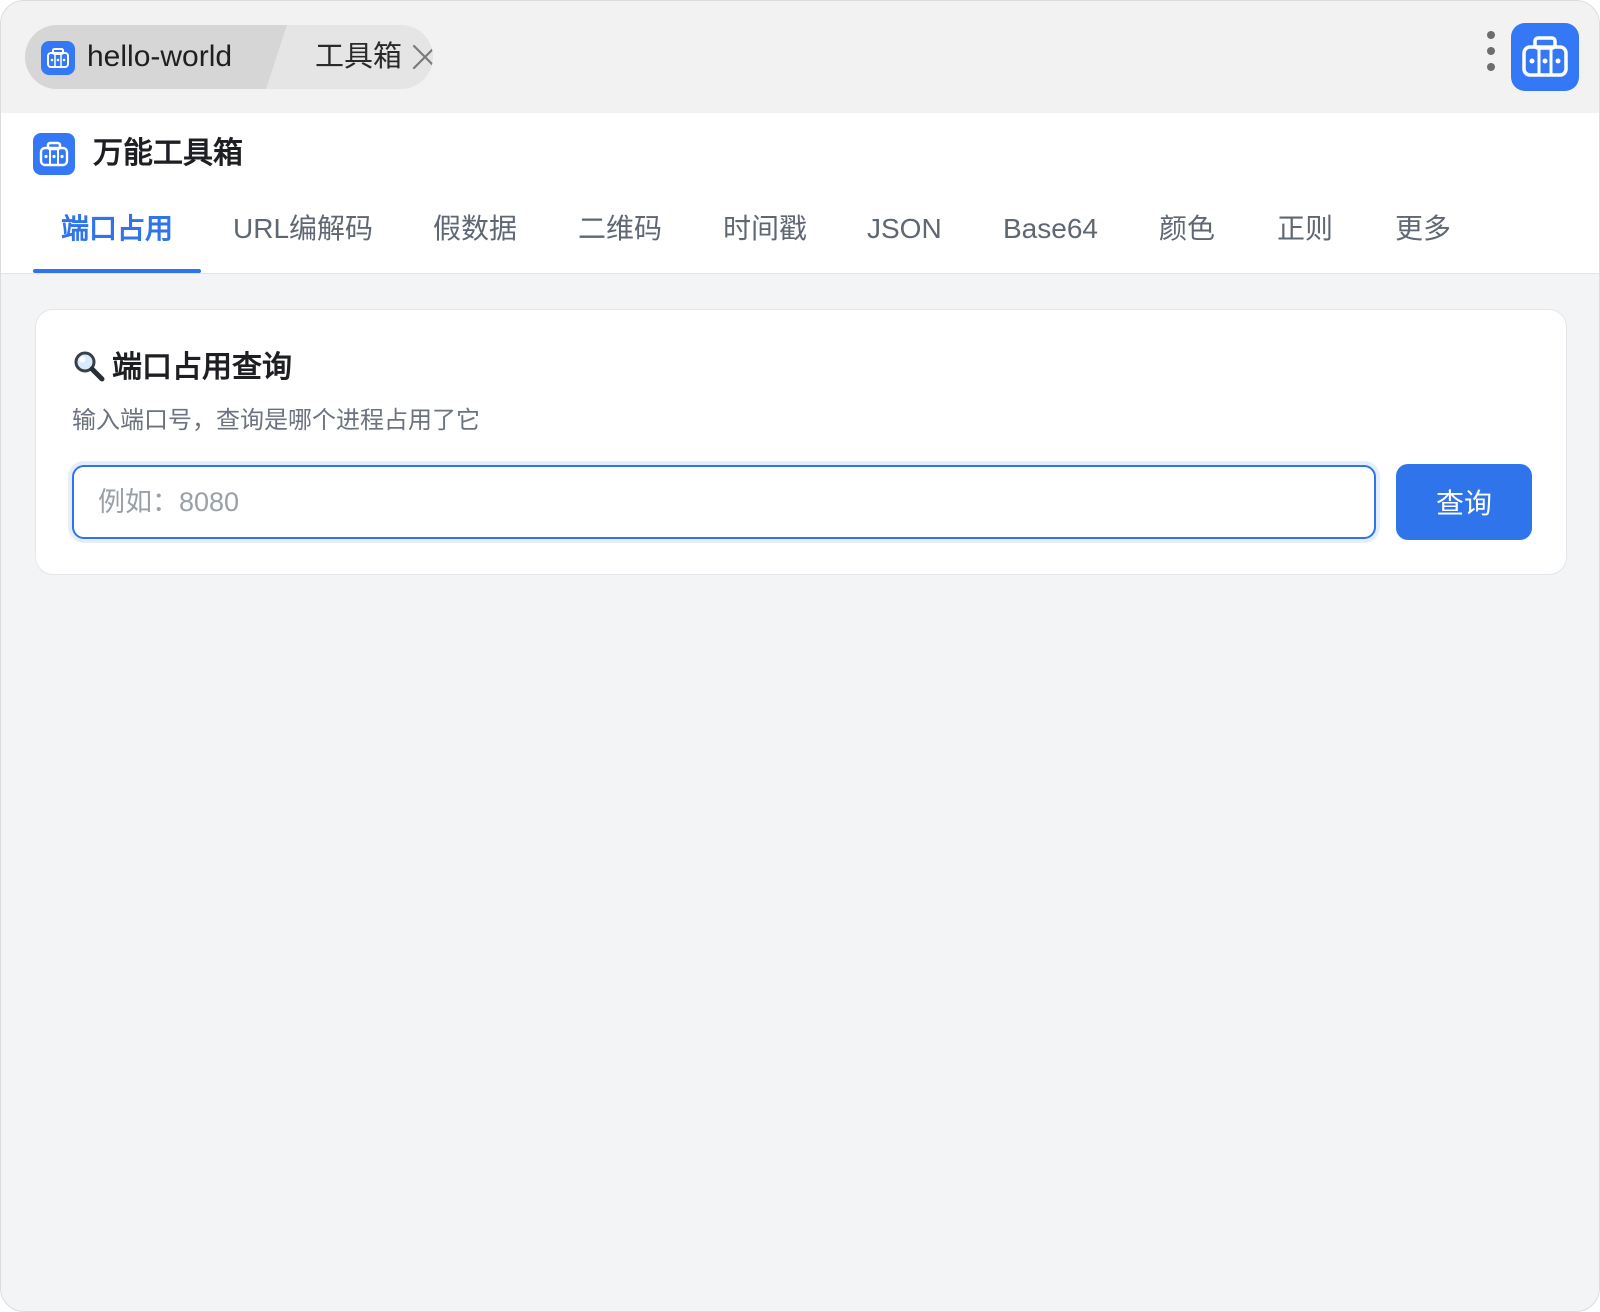 The height and width of the screenshot is (1312, 1600). I want to click on card-description: 输入端口号，查询是哪个进程占用了它, so click(276, 420).